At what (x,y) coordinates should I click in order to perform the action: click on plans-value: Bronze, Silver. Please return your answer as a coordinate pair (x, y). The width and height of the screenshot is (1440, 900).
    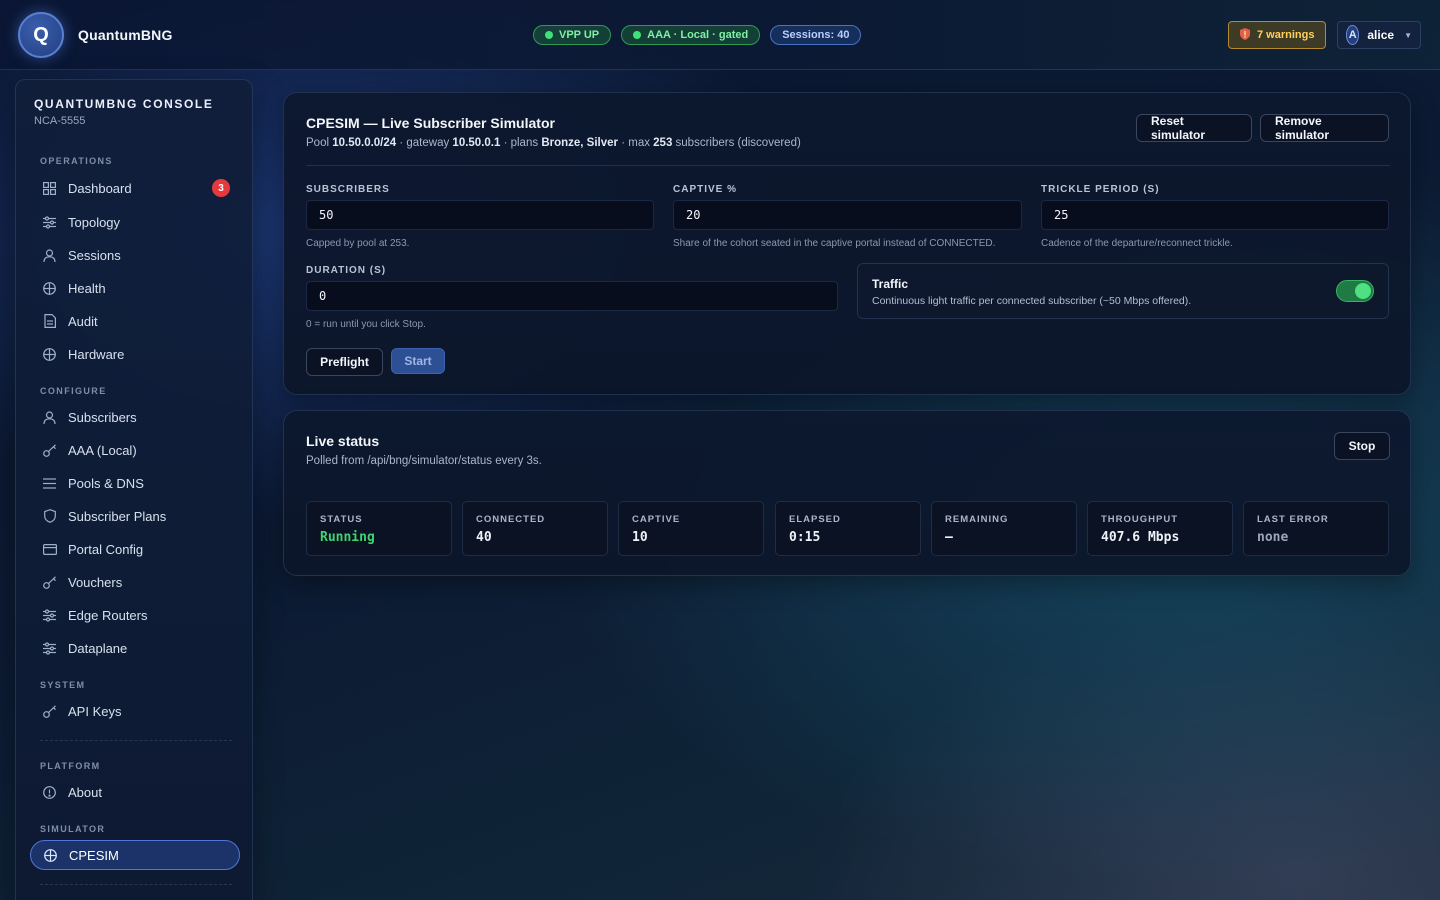
    Looking at the image, I should click on (580, 143).